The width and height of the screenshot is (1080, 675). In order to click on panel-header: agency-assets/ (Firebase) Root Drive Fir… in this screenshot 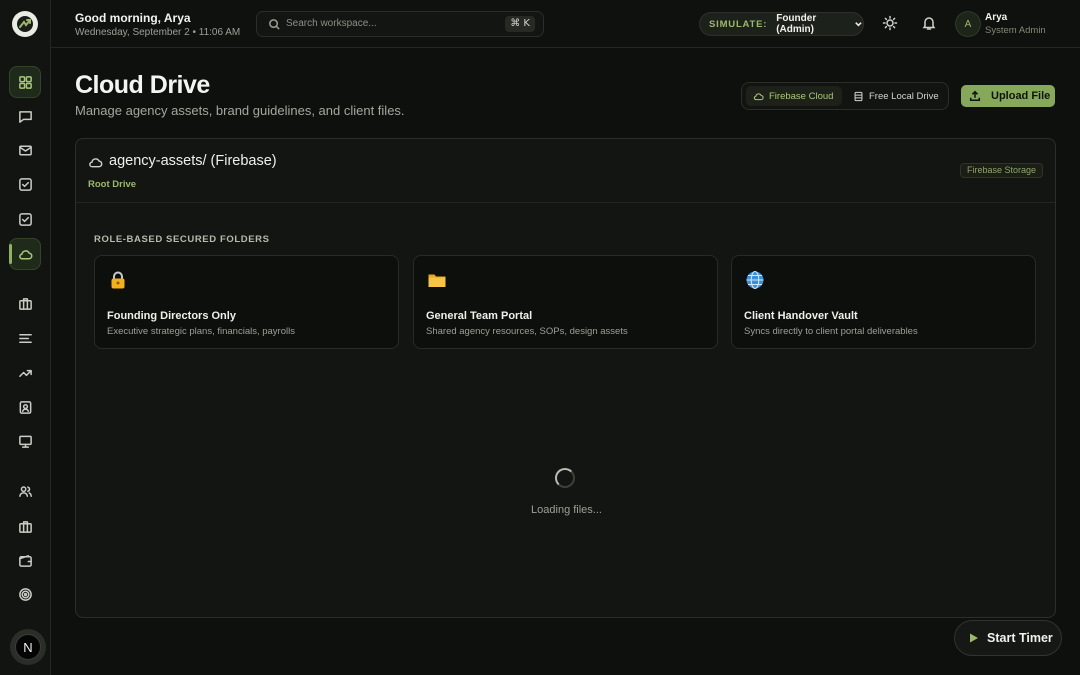, I will do `click(565, 171)`.